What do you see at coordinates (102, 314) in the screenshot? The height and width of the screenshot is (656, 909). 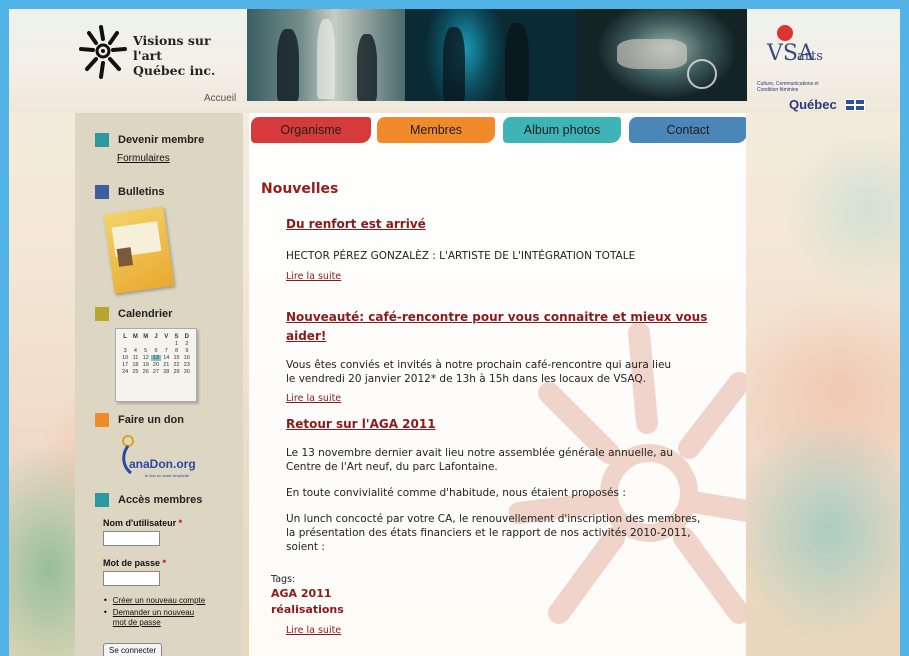 I see `olive-square-icon` at bounding box center [102, 314].